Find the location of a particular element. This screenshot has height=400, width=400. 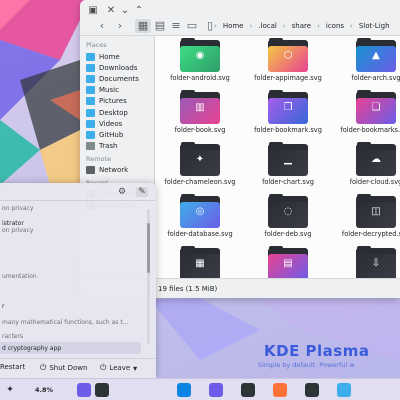

documents-icon: ▤ is located at coordinates (288, 263).